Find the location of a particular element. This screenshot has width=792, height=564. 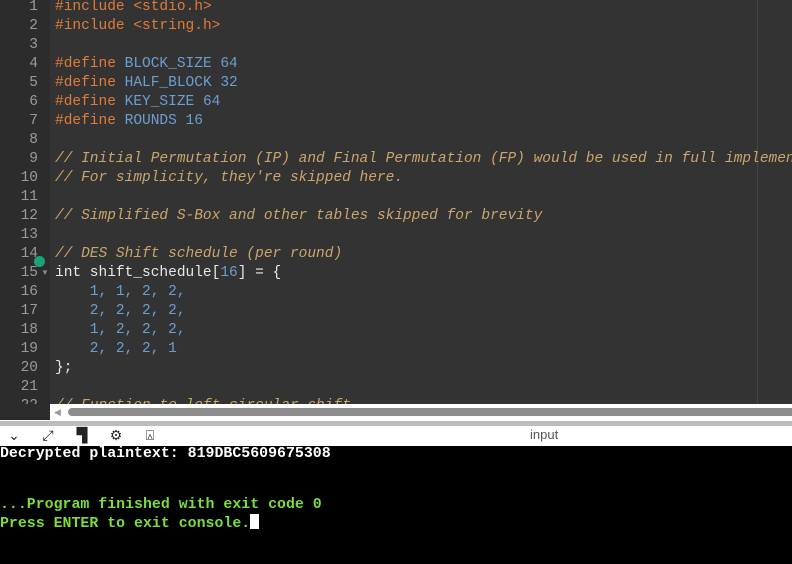

code-token: 16 is located at coordinates (229, 273).